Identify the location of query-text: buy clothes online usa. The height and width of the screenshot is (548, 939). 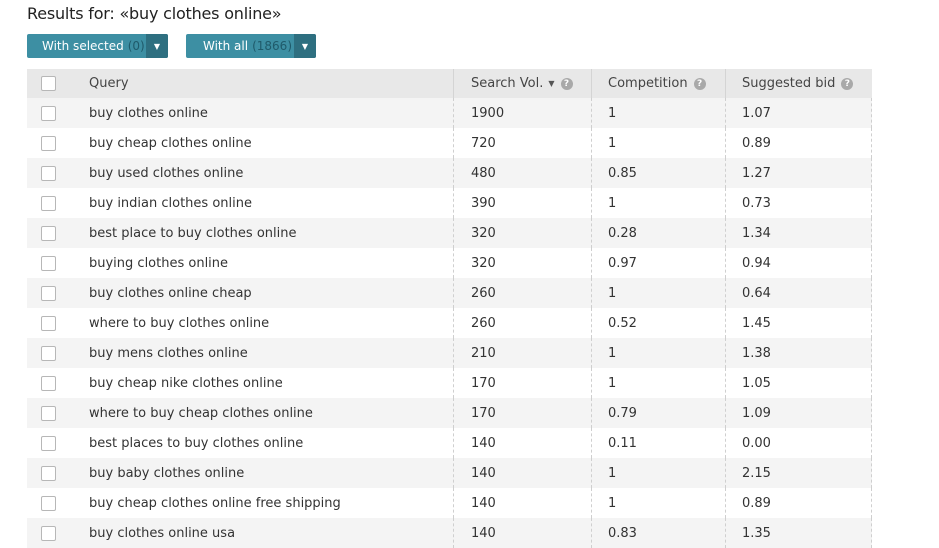
(162, 533).